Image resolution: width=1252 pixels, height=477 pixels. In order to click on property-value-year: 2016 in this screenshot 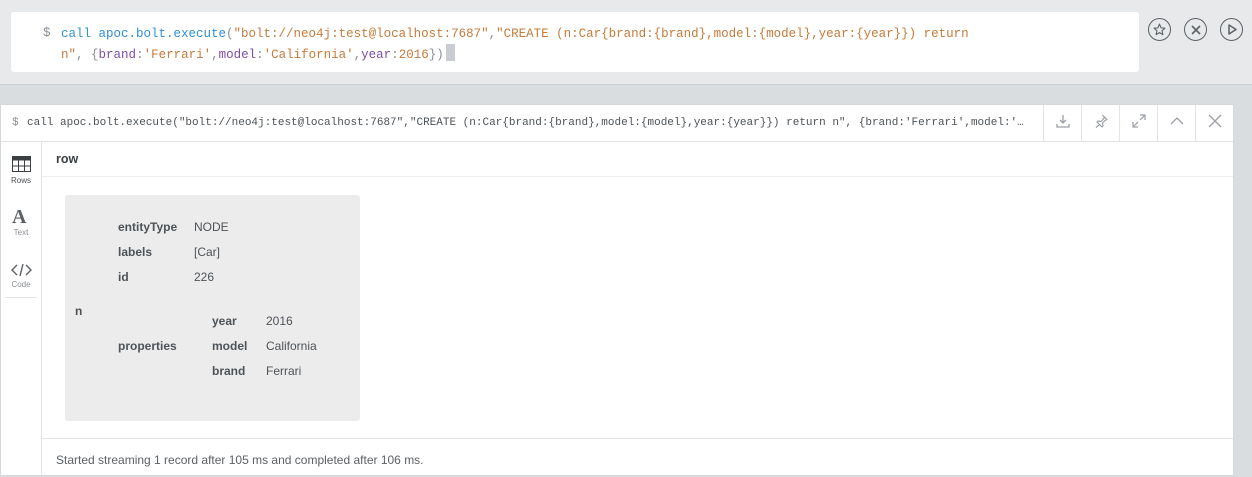, I will do `click(279, 321)`.